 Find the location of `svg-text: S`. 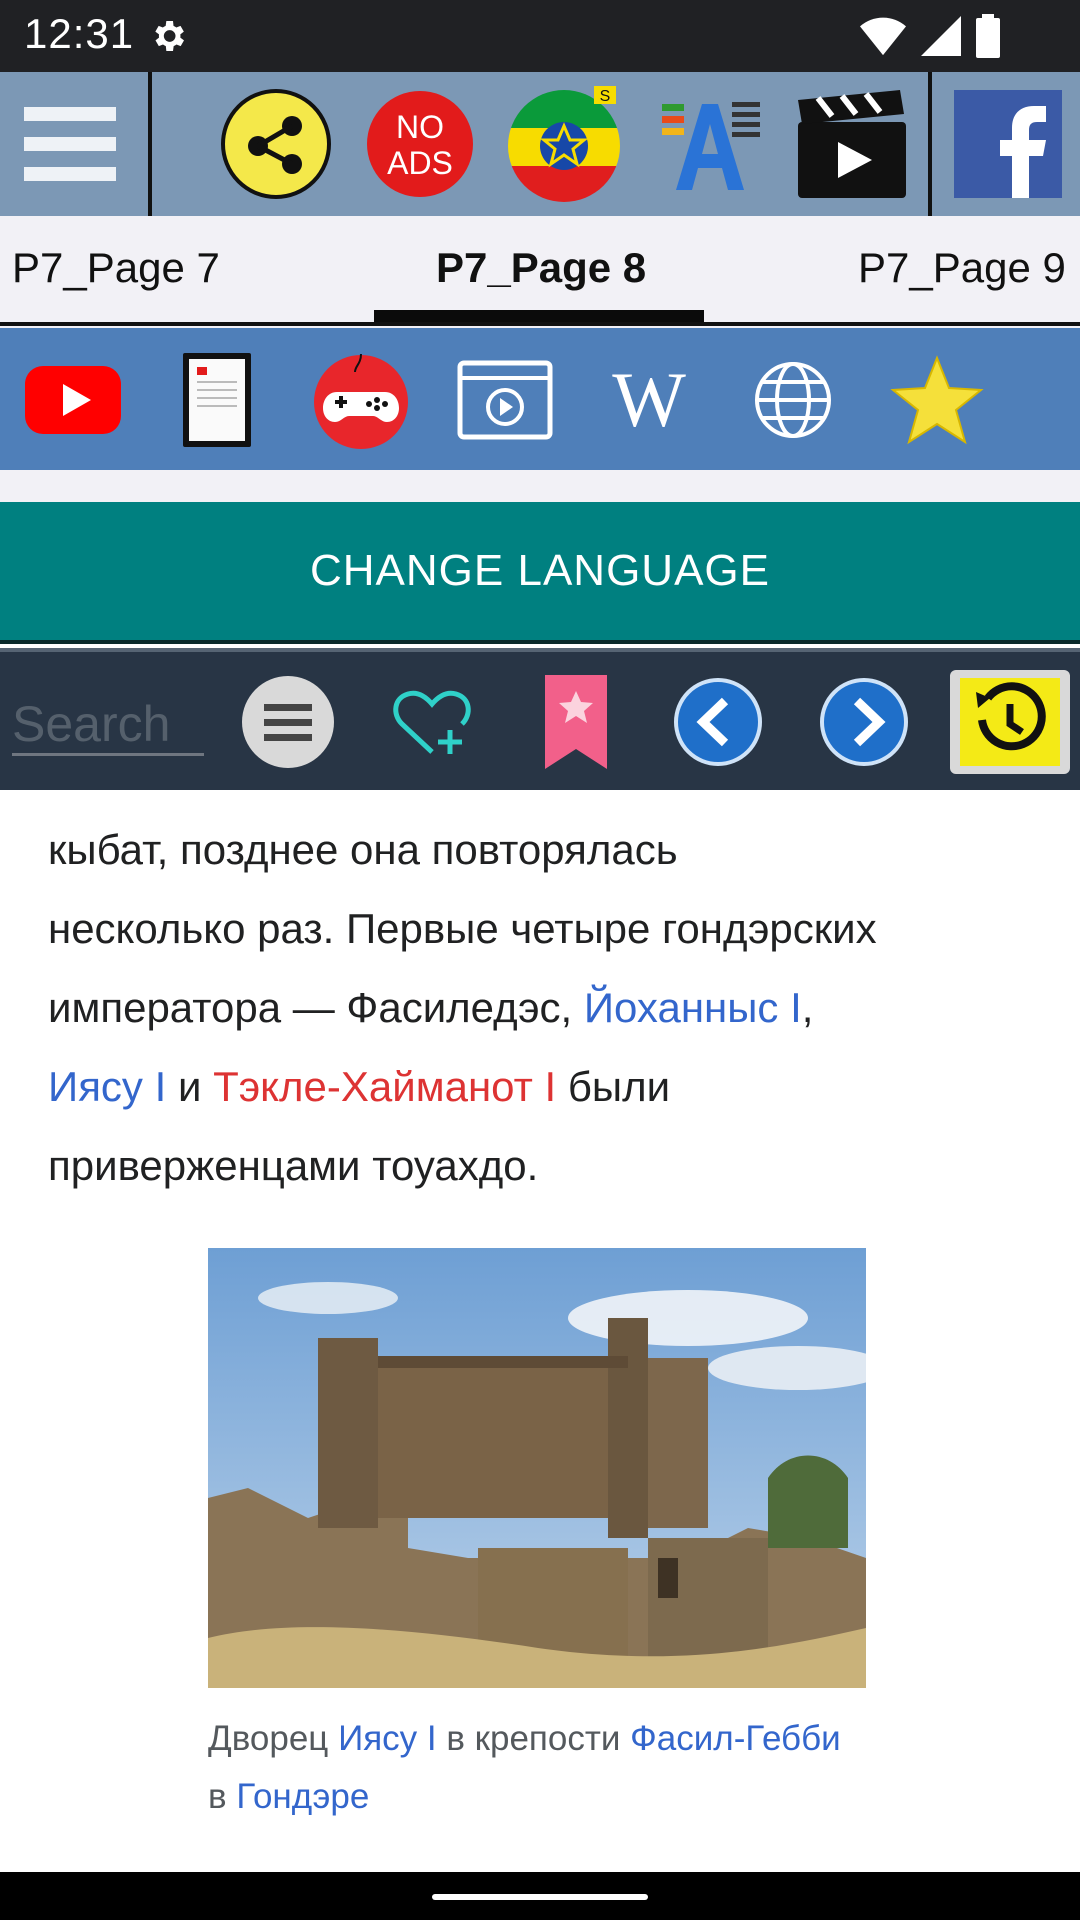

svg-text: S is located at coordinates (605, 96).